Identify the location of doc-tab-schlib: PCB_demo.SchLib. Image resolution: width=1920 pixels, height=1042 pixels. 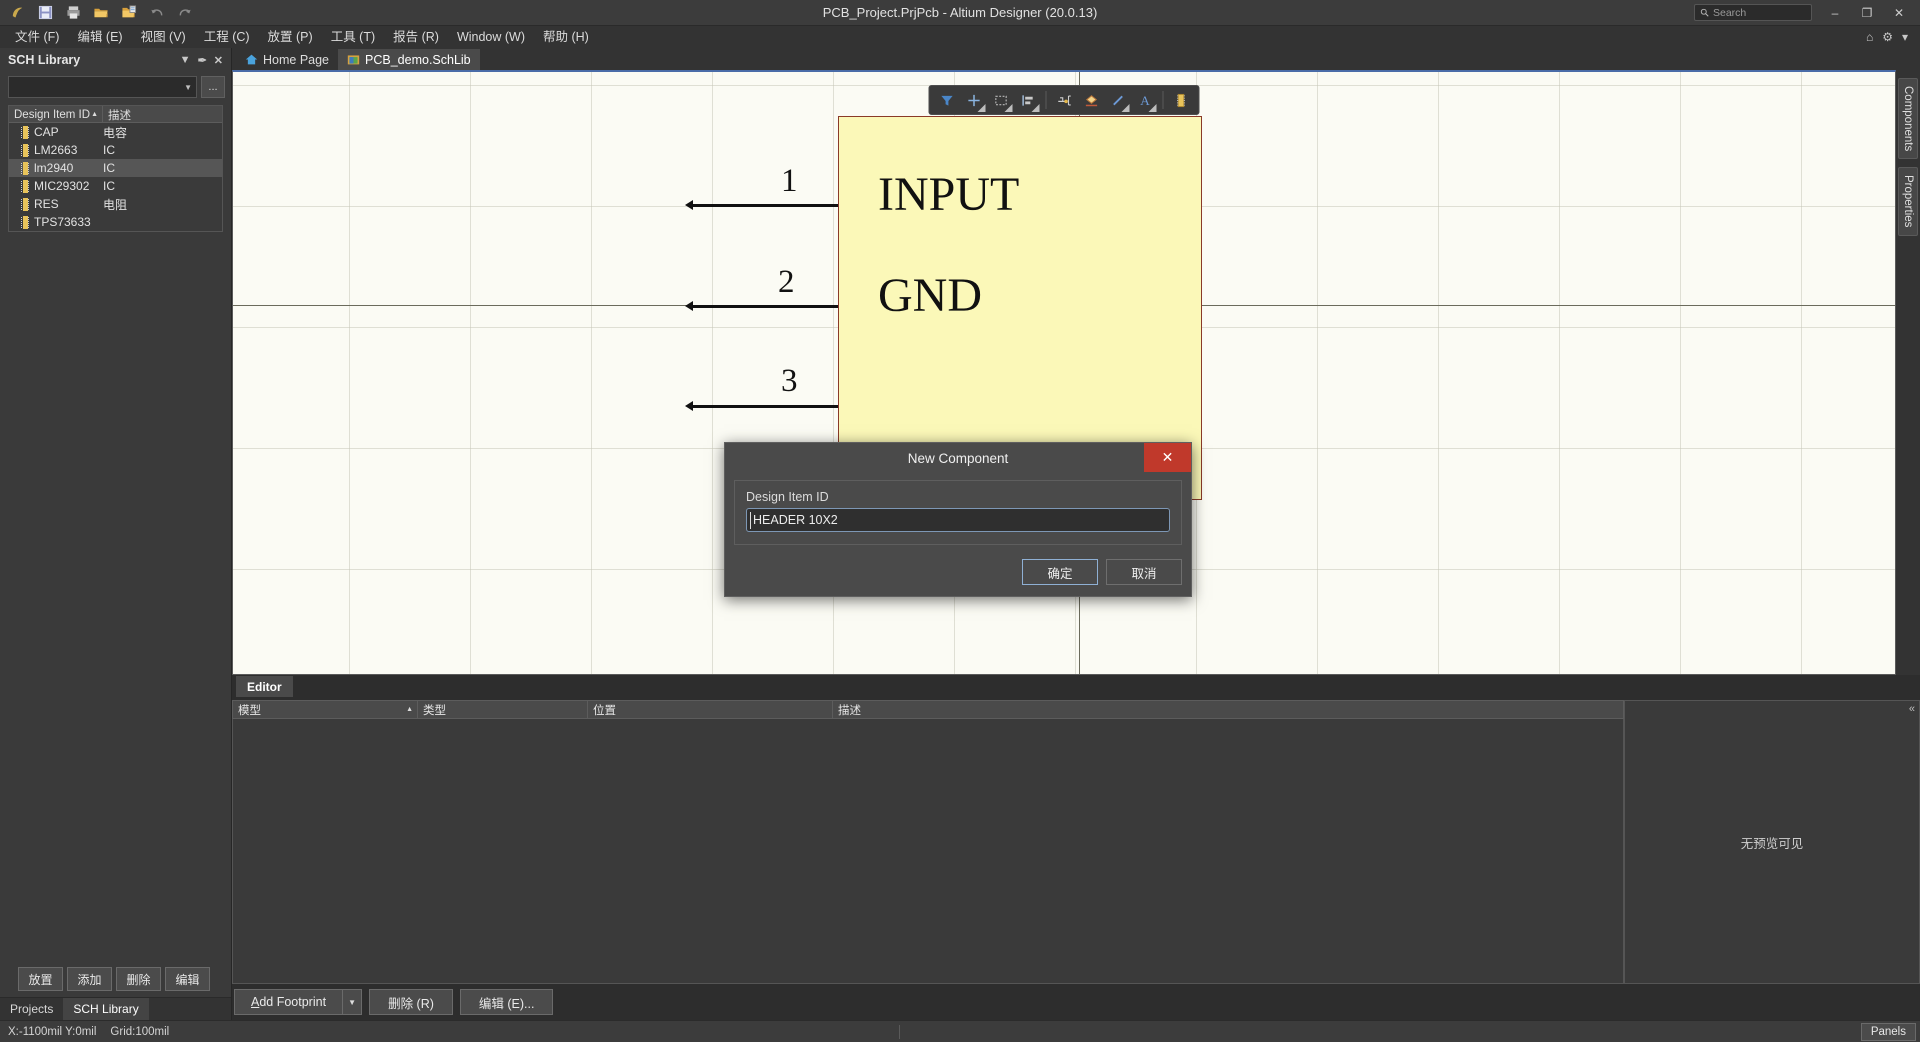
(409, 59).